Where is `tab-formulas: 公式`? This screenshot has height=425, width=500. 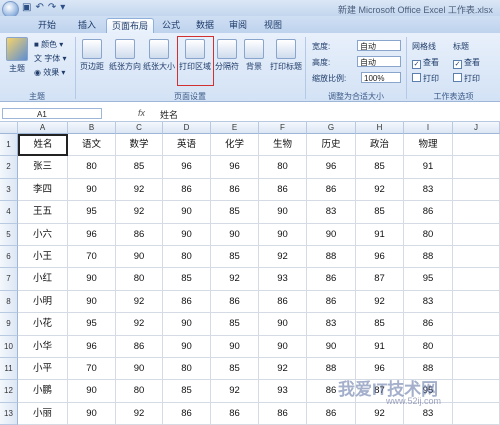 tab-formulas: 公式 is located at coordinates (171, 25).